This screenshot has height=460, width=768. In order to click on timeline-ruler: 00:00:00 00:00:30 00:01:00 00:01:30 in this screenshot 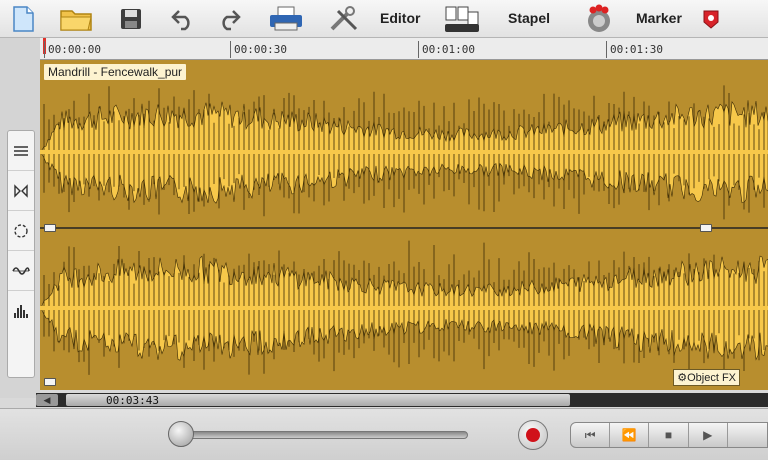, I will do `click(404, 49)`.